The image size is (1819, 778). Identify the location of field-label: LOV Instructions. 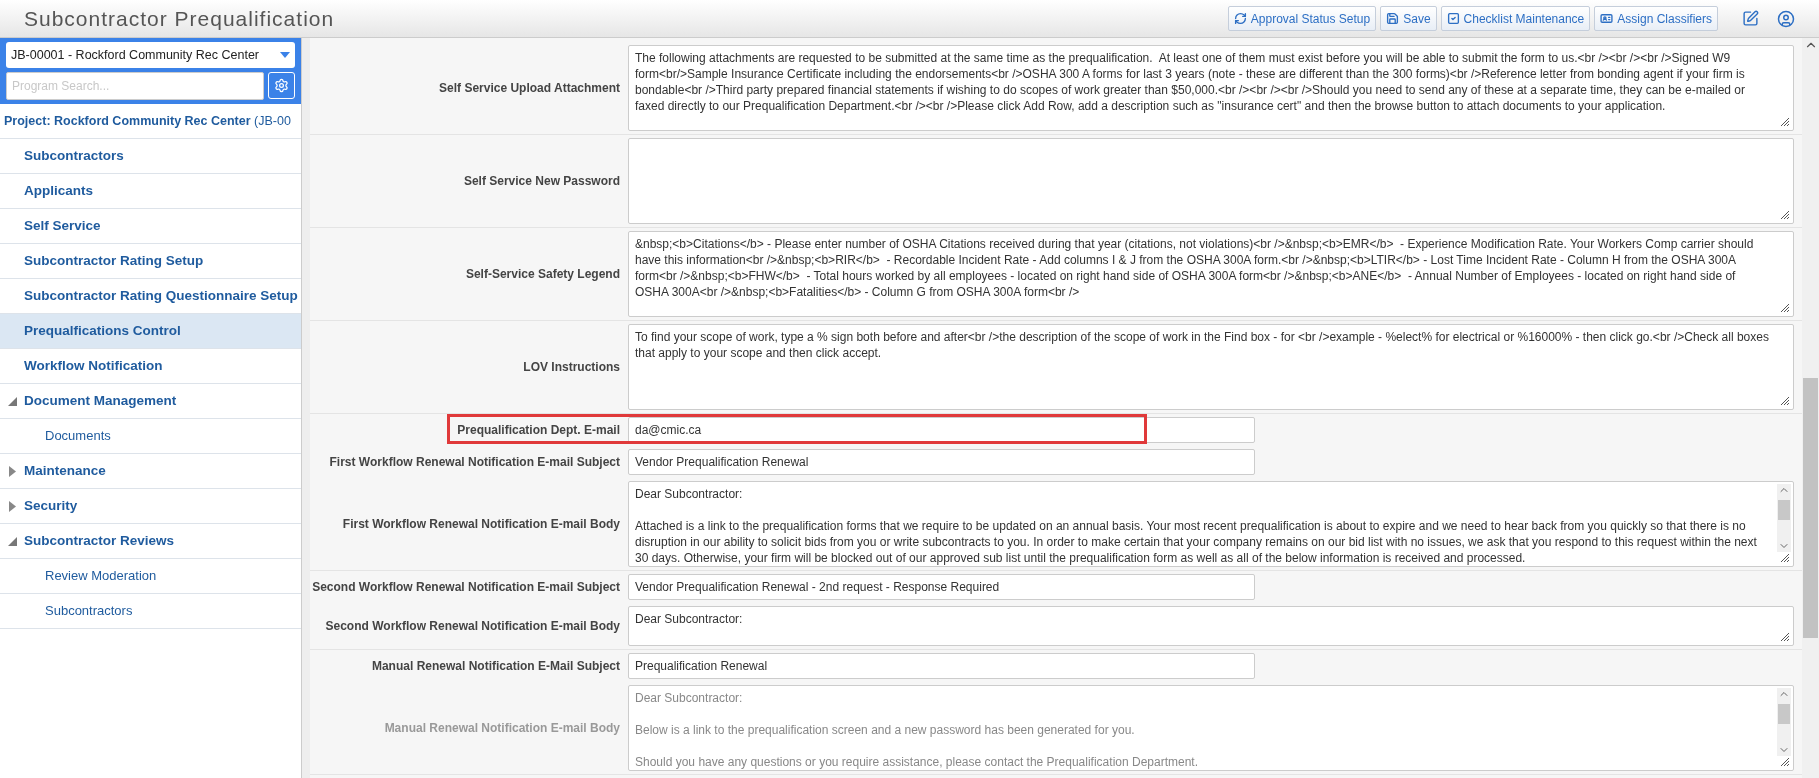
(571, 367).